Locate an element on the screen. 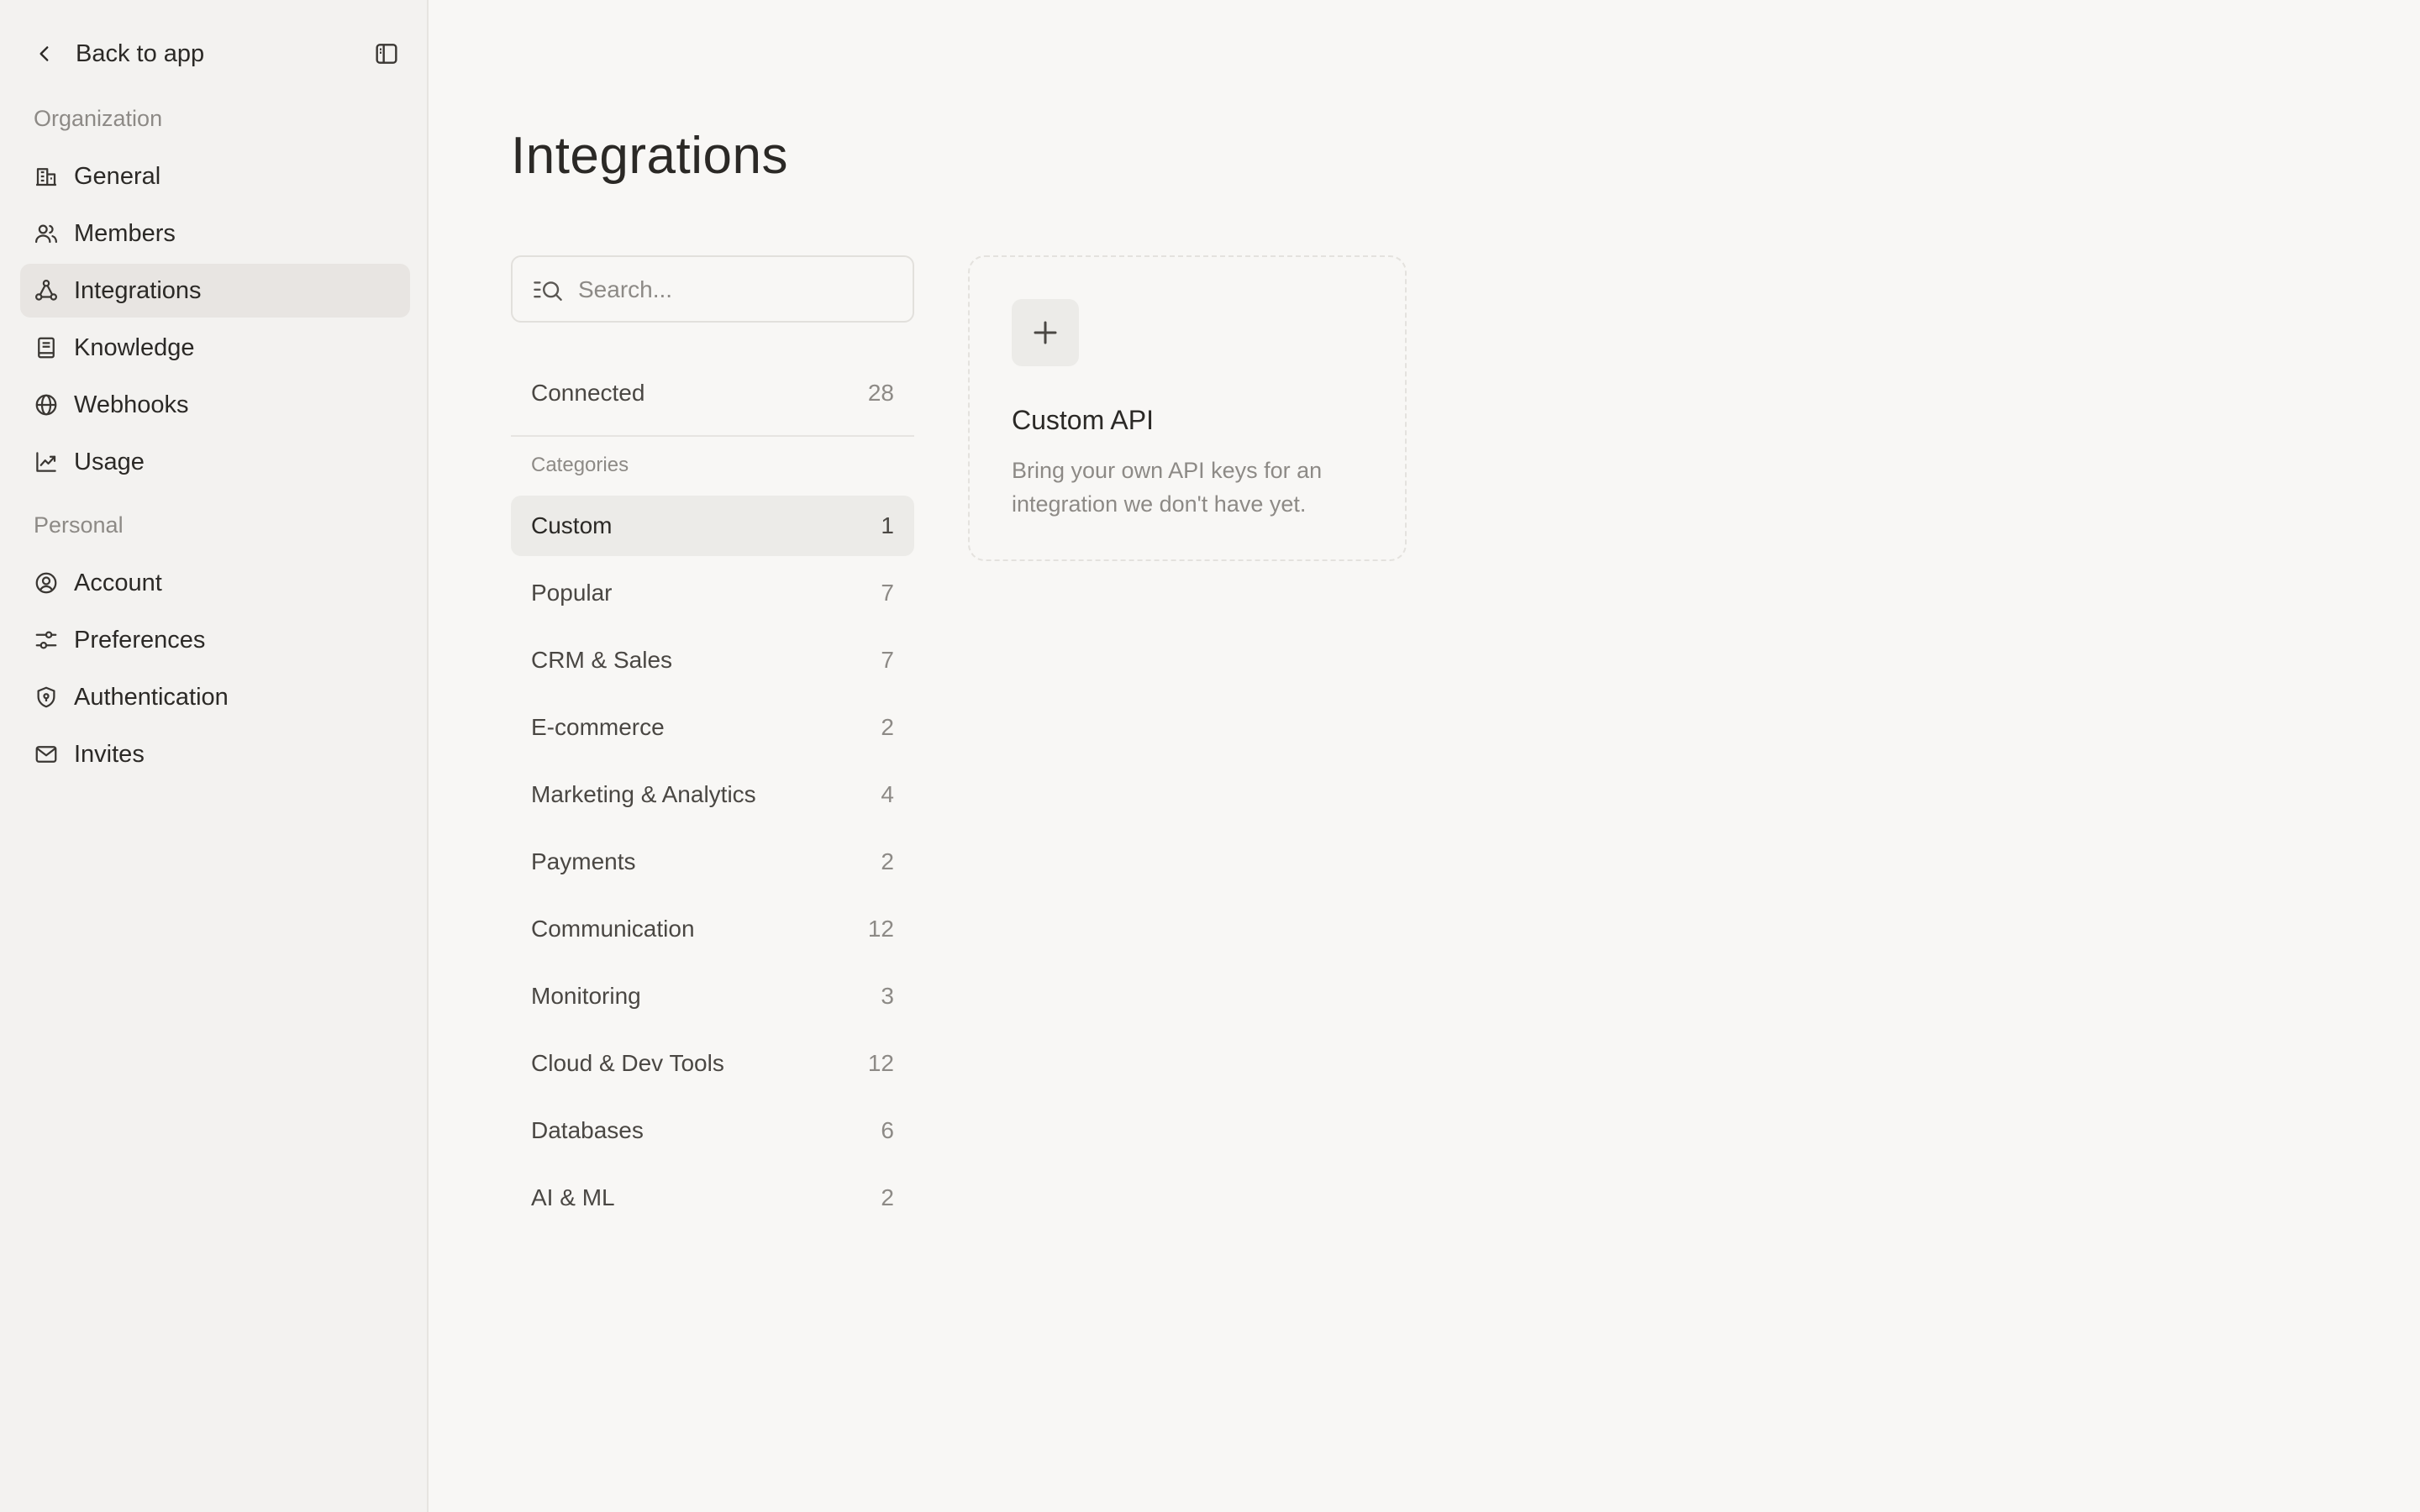  sidebar-item-authentication: Authentication is located at coordinates (215, 697).